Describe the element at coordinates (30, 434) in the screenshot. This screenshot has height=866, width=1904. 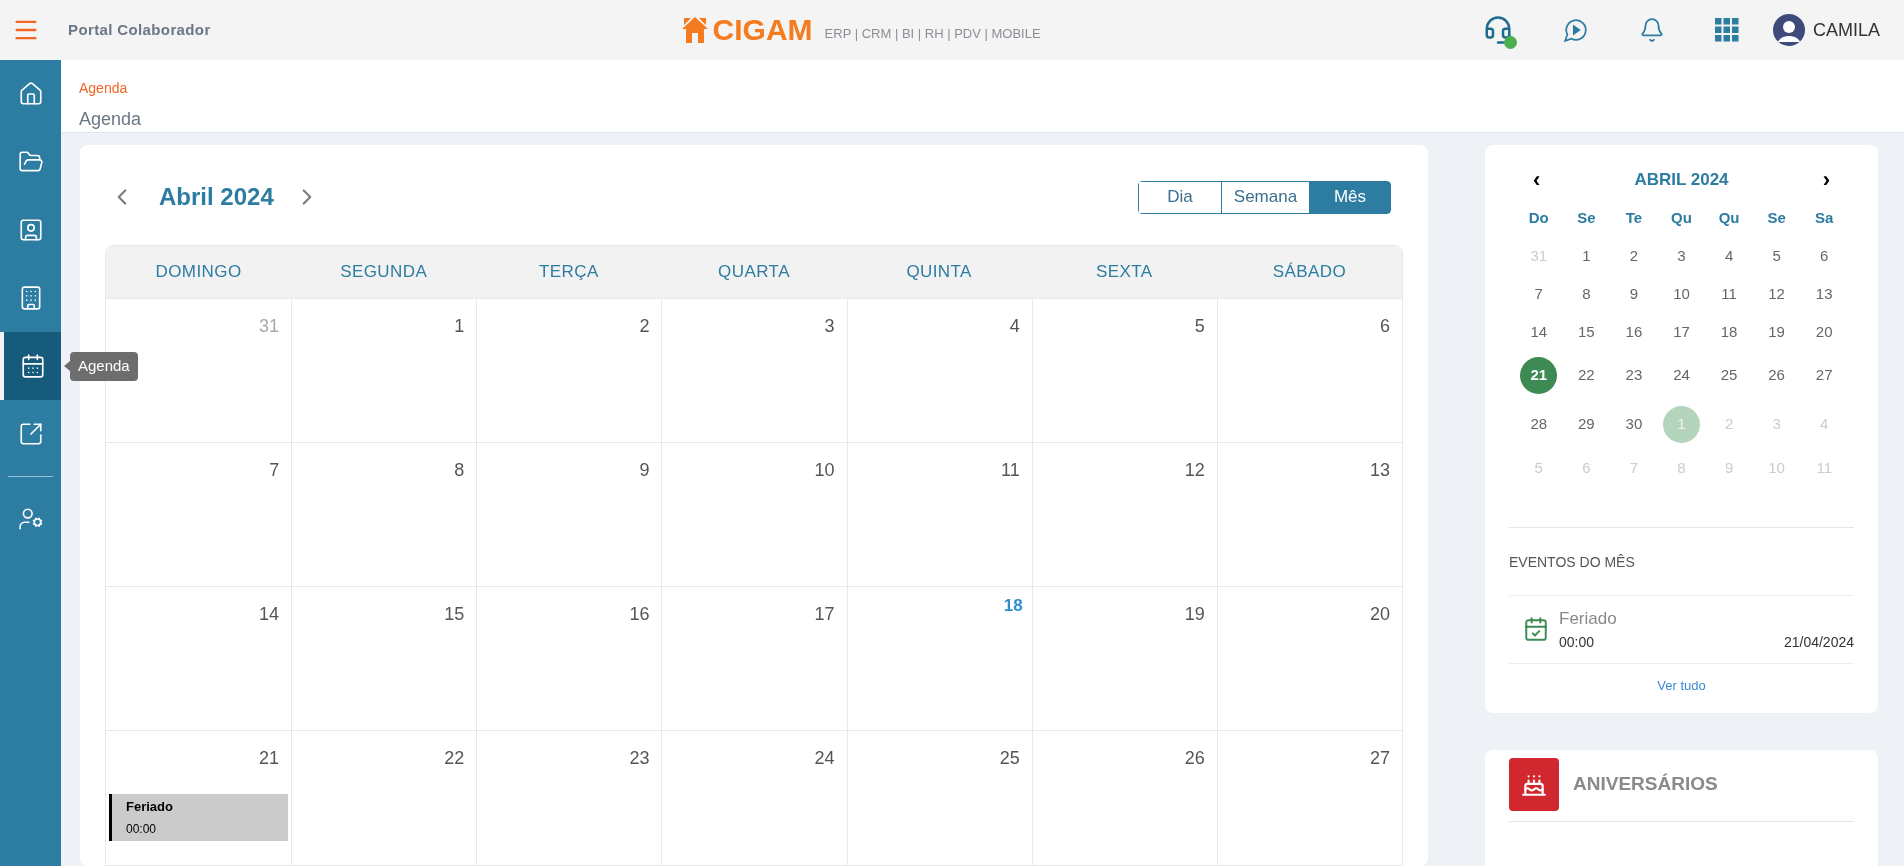
I see `link-icon` at that location.